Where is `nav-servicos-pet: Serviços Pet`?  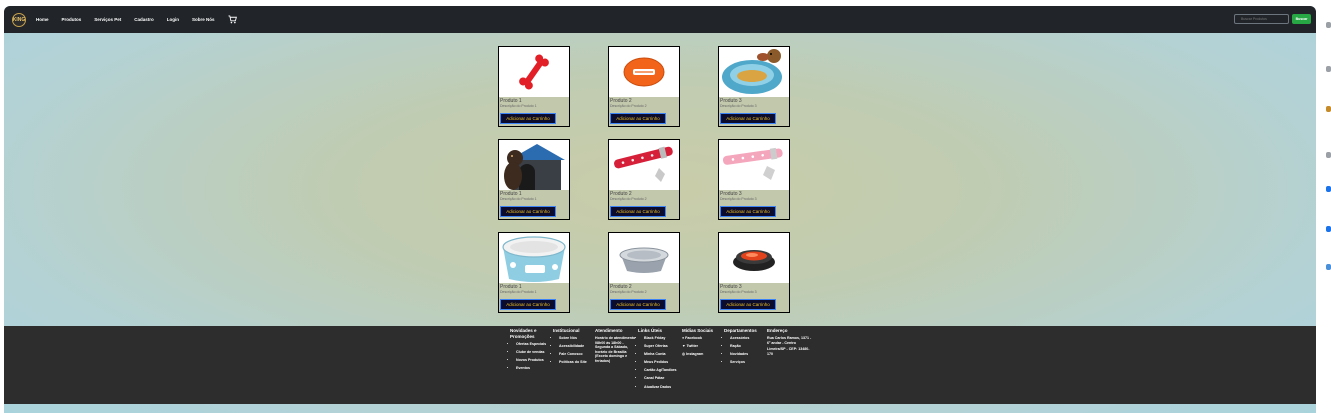 nav-servicos-pet: Serviços Pet is located at coordinates (107, 19).